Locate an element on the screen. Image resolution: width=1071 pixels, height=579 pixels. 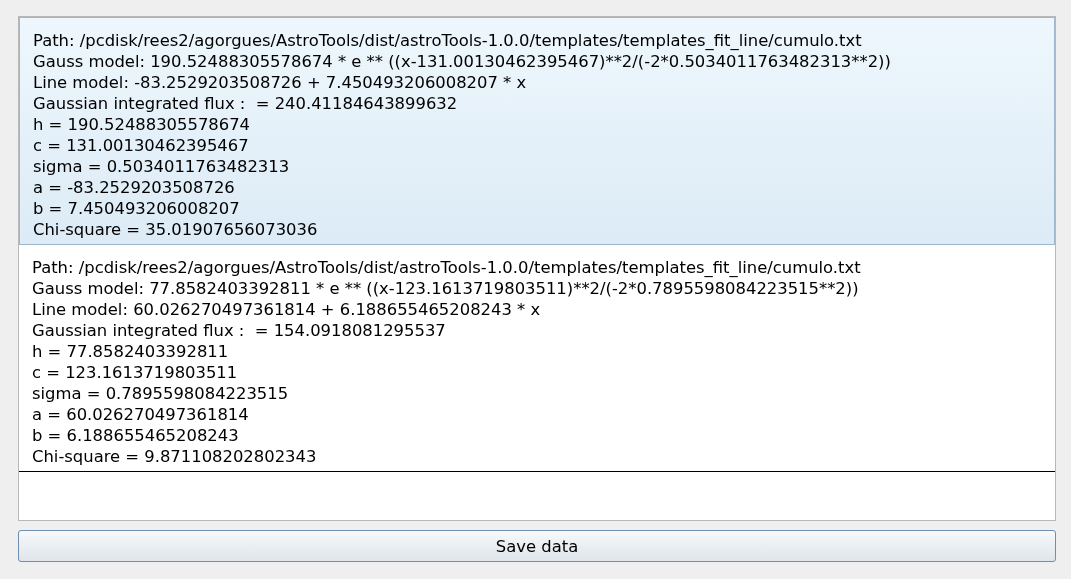
result-line: b = 6.188655465208243 is located at coordinates (136, 435).